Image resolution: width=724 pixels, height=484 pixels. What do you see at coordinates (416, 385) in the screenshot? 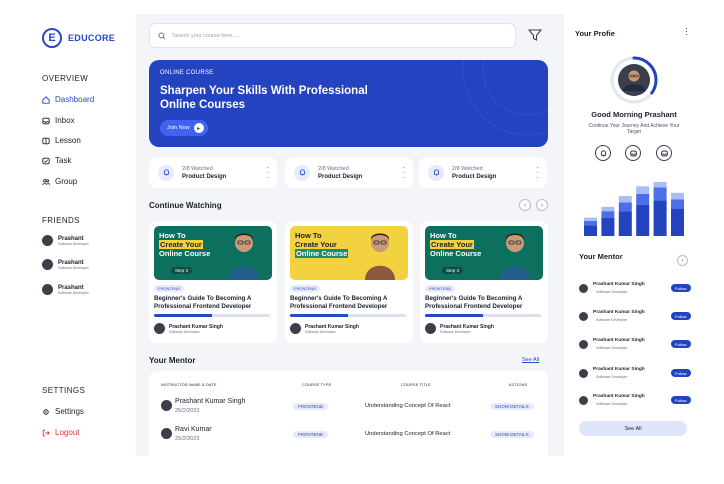
I see `table-header: COURSE TITLE` at bounding box center [416, 385].